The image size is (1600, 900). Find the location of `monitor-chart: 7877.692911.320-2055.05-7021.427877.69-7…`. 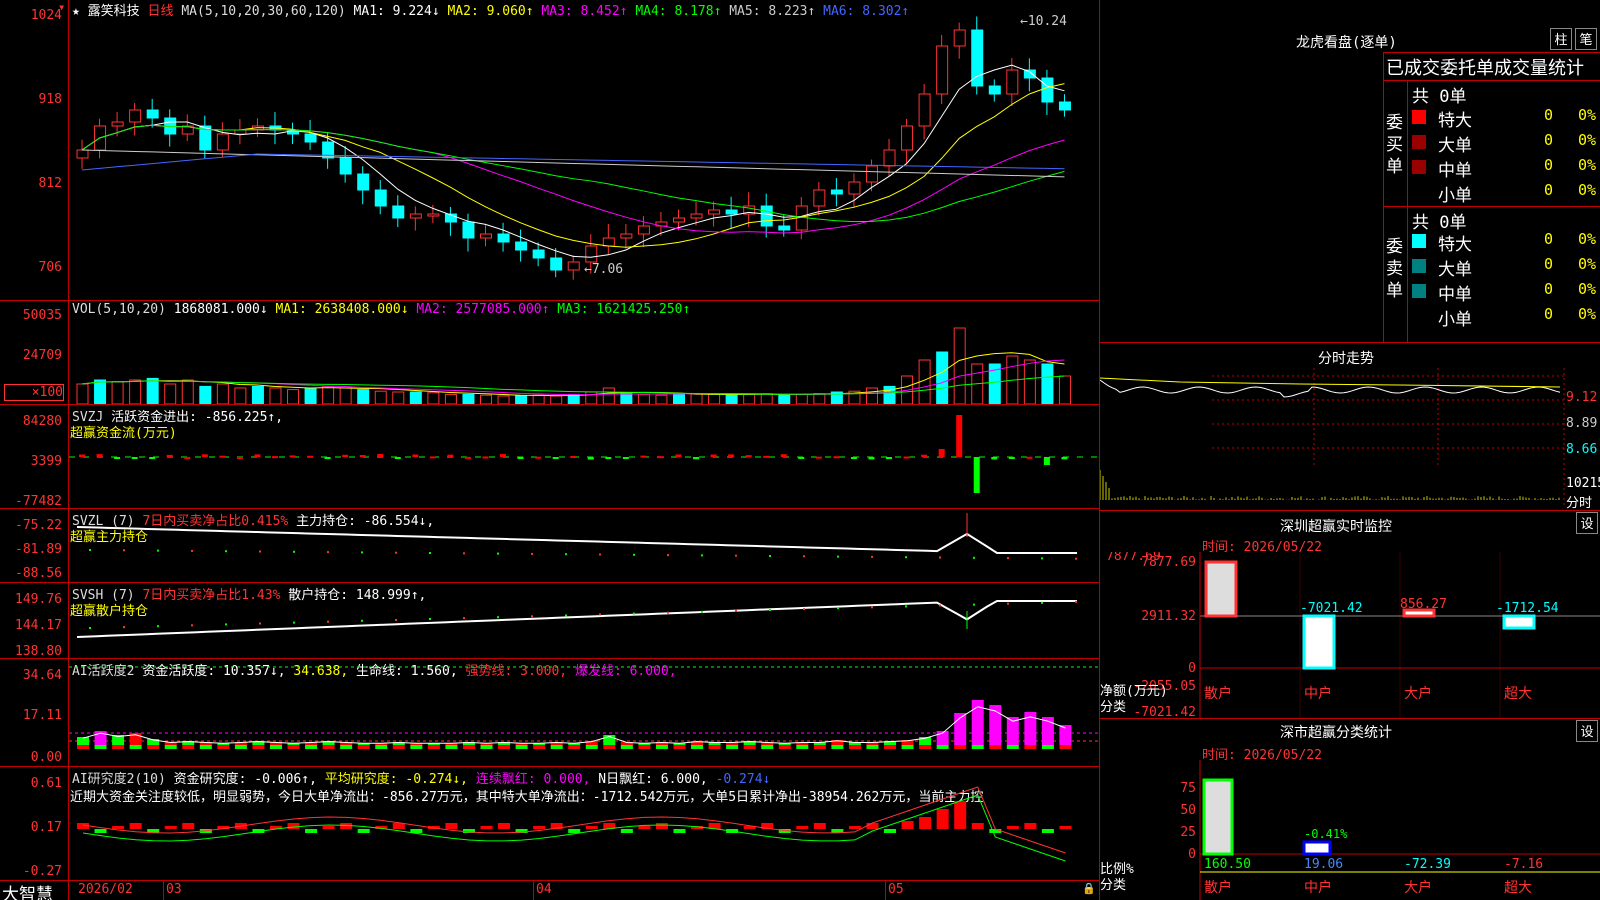

monitor-chart: 7877.692911.320-2055.05-7021.427877.69-7… is located at coordinates (1350, 635).